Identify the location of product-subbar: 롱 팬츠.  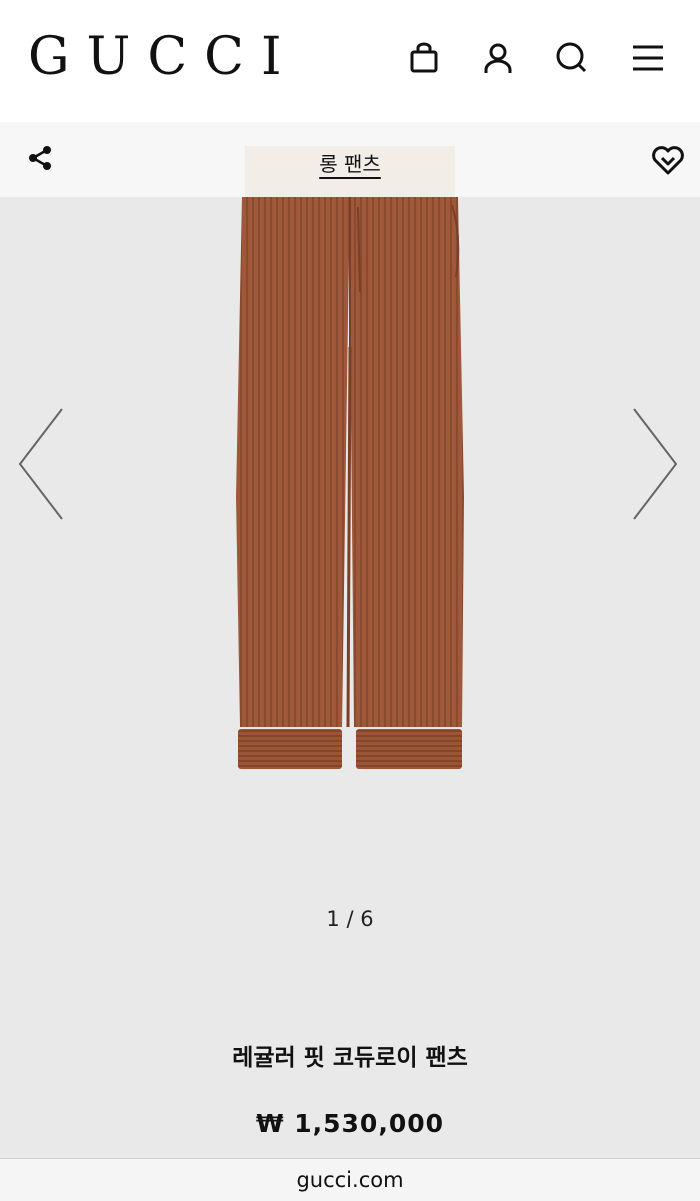
(350, 160).